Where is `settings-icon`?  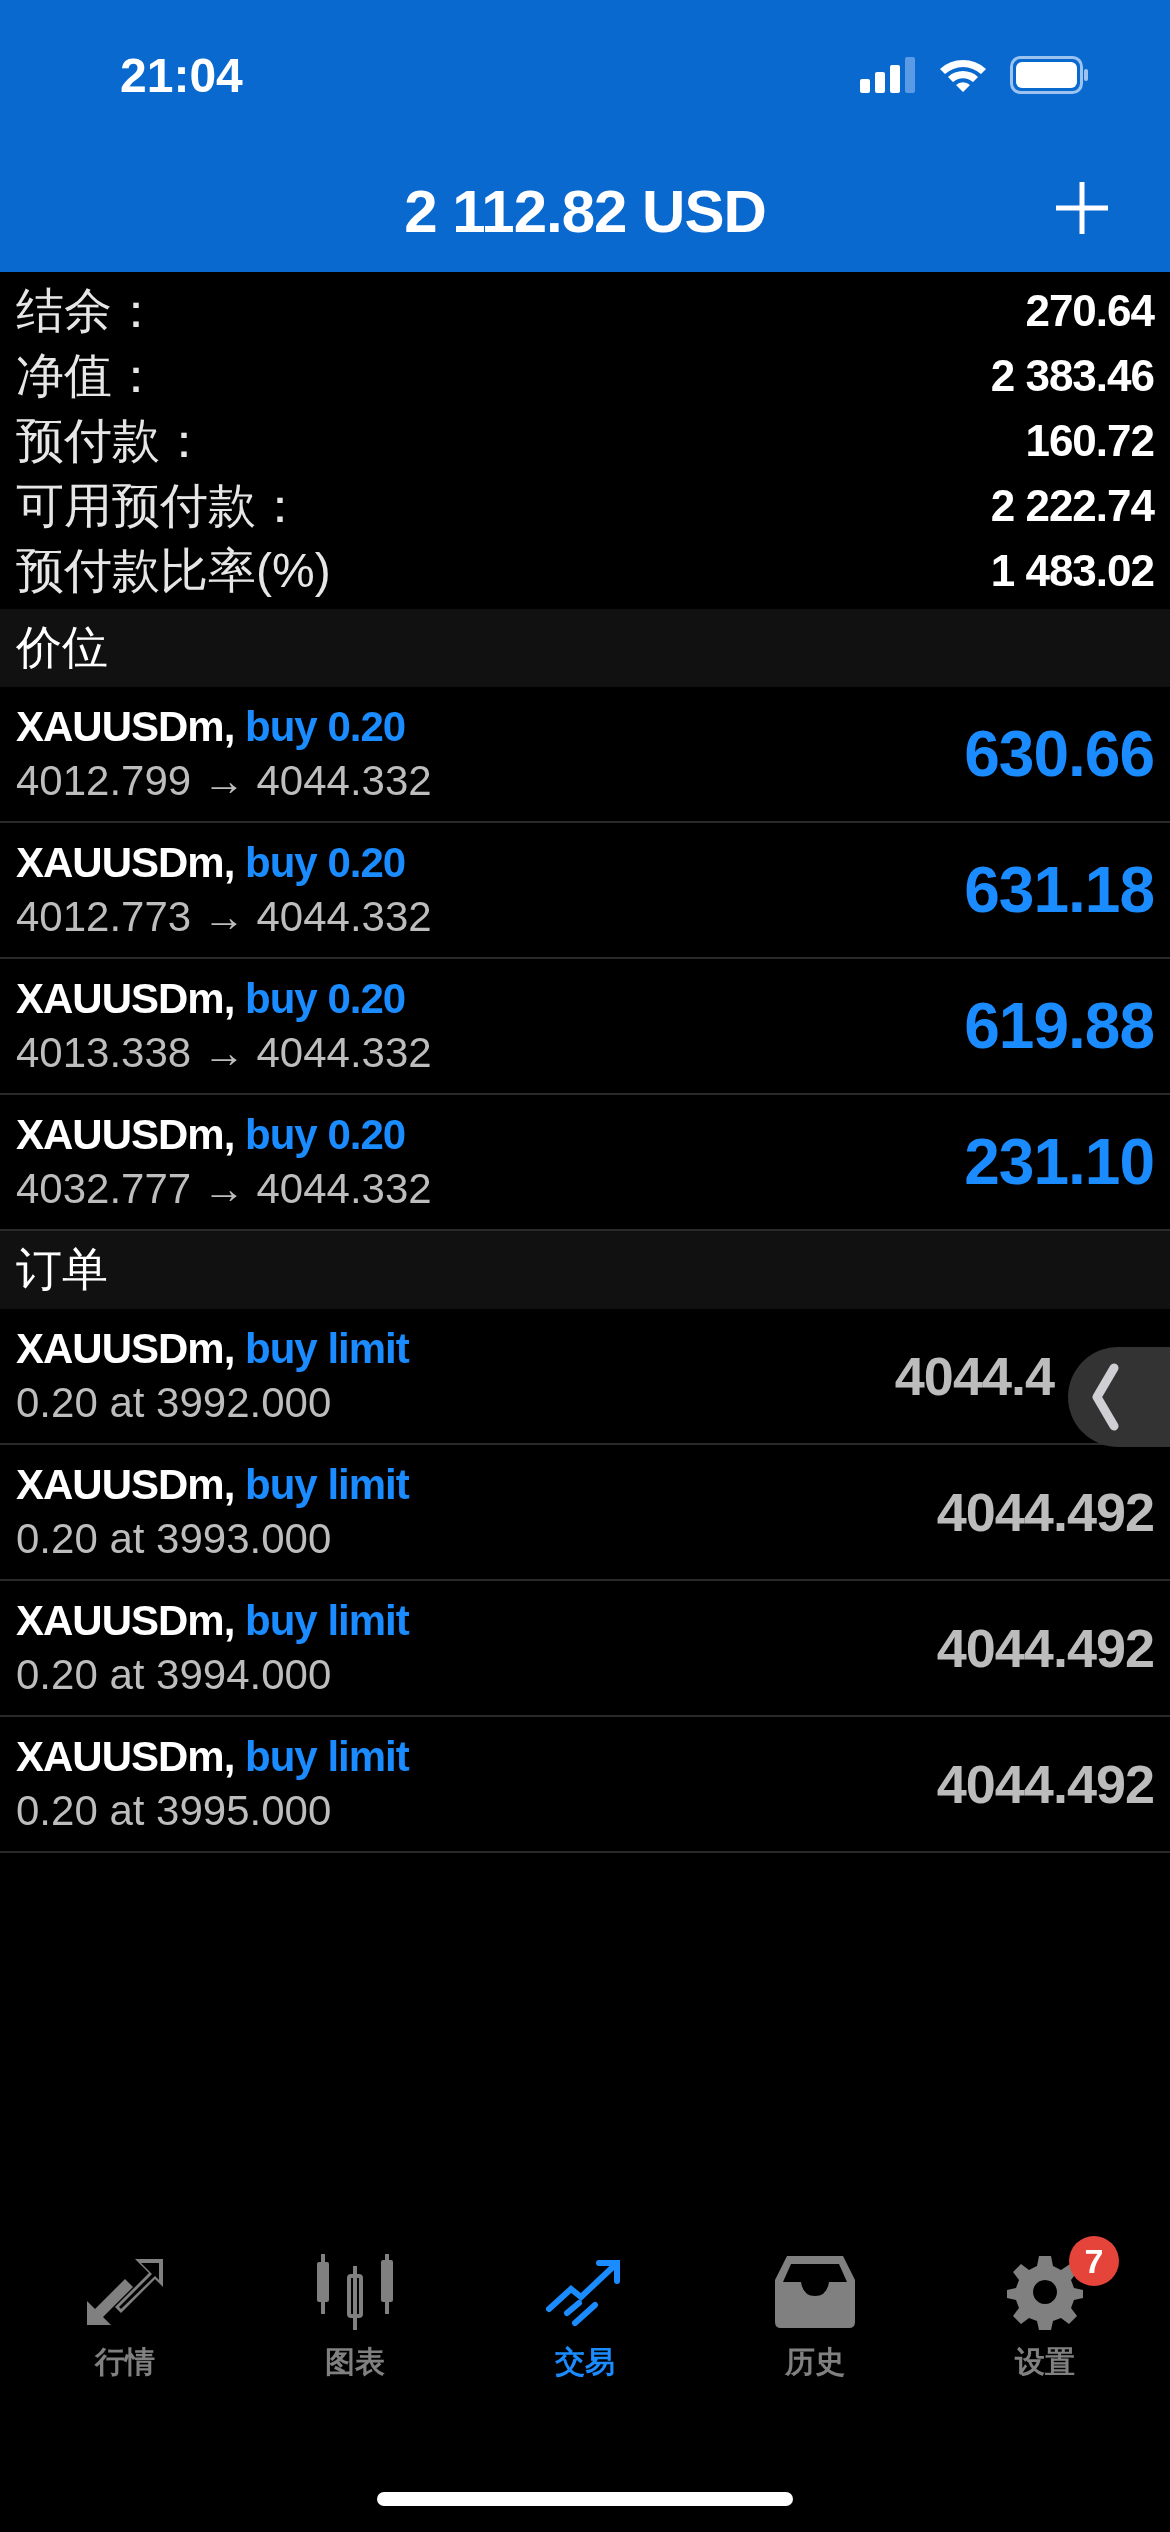
settings-icon is located at coordinates (1045, 2292).